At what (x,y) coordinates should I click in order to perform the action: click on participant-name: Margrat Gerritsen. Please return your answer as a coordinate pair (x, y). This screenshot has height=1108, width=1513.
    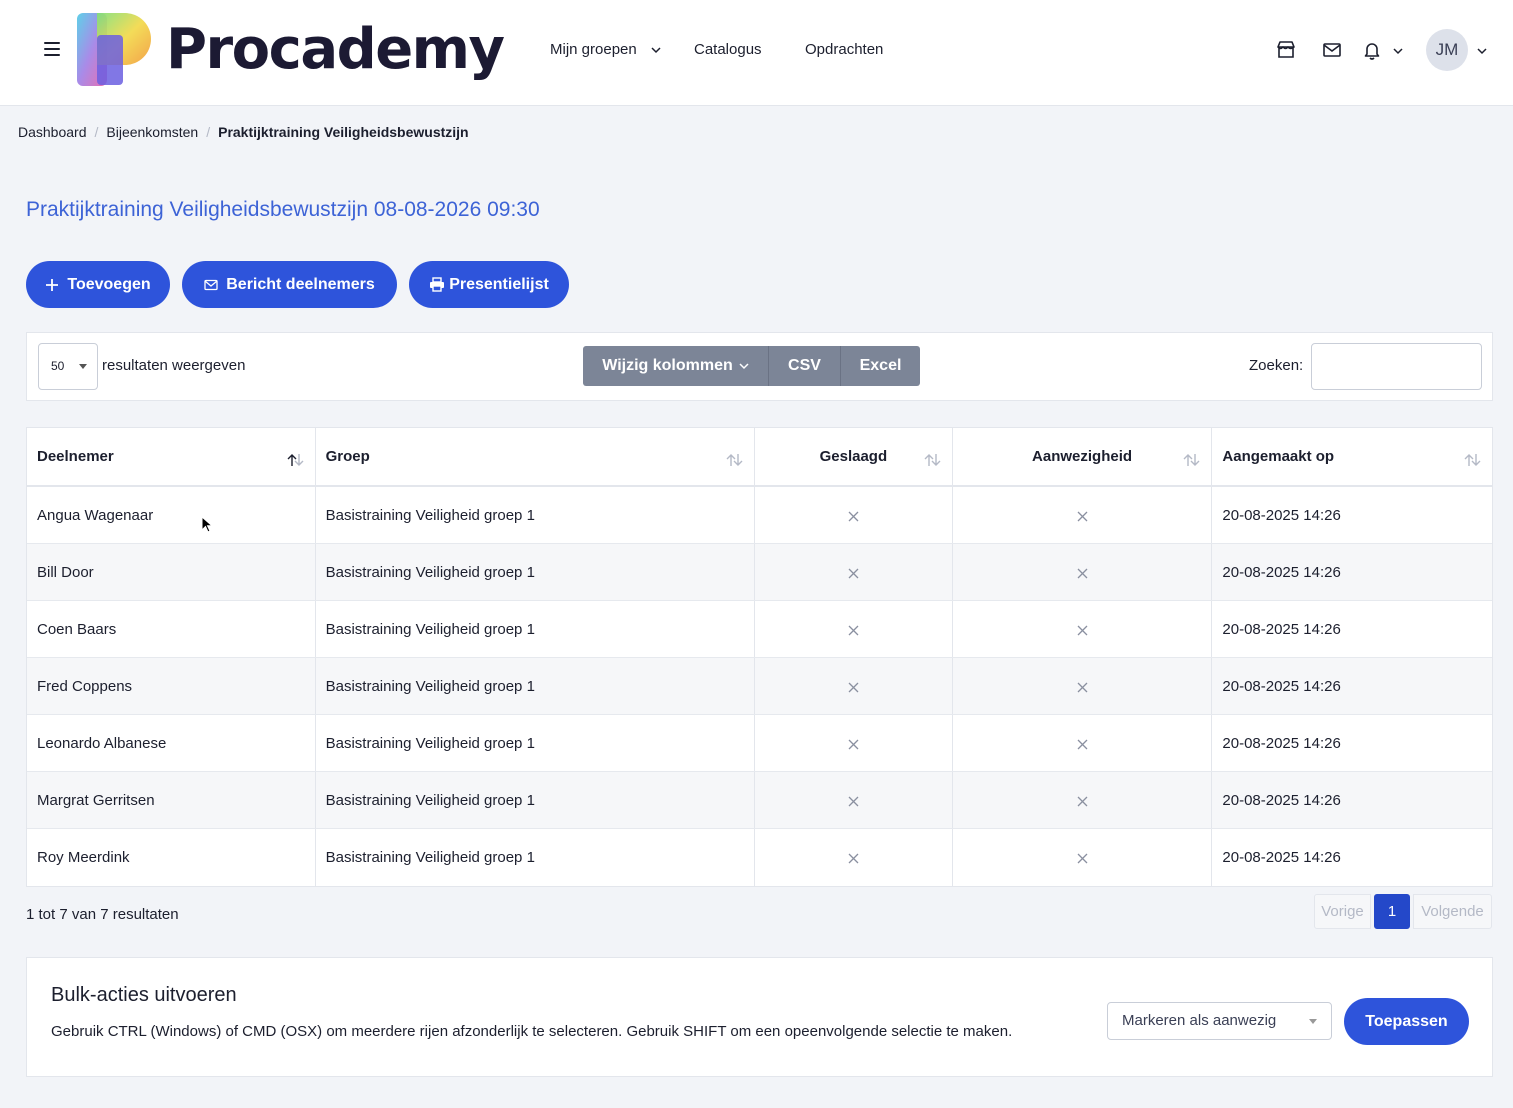
    Looking at the image, I should click on (171, 800).